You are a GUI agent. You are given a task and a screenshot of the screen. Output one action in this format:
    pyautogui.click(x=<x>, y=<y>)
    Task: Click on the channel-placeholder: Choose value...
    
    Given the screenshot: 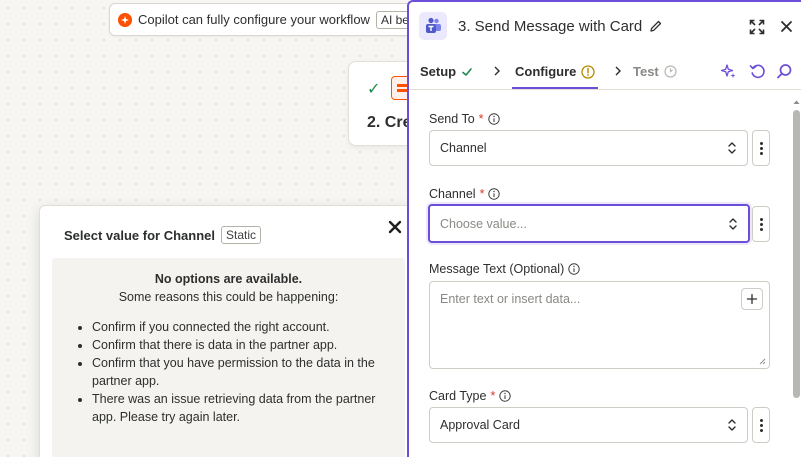 What is the action you would take?
    pyautogui.click(x=483, y=223)
    